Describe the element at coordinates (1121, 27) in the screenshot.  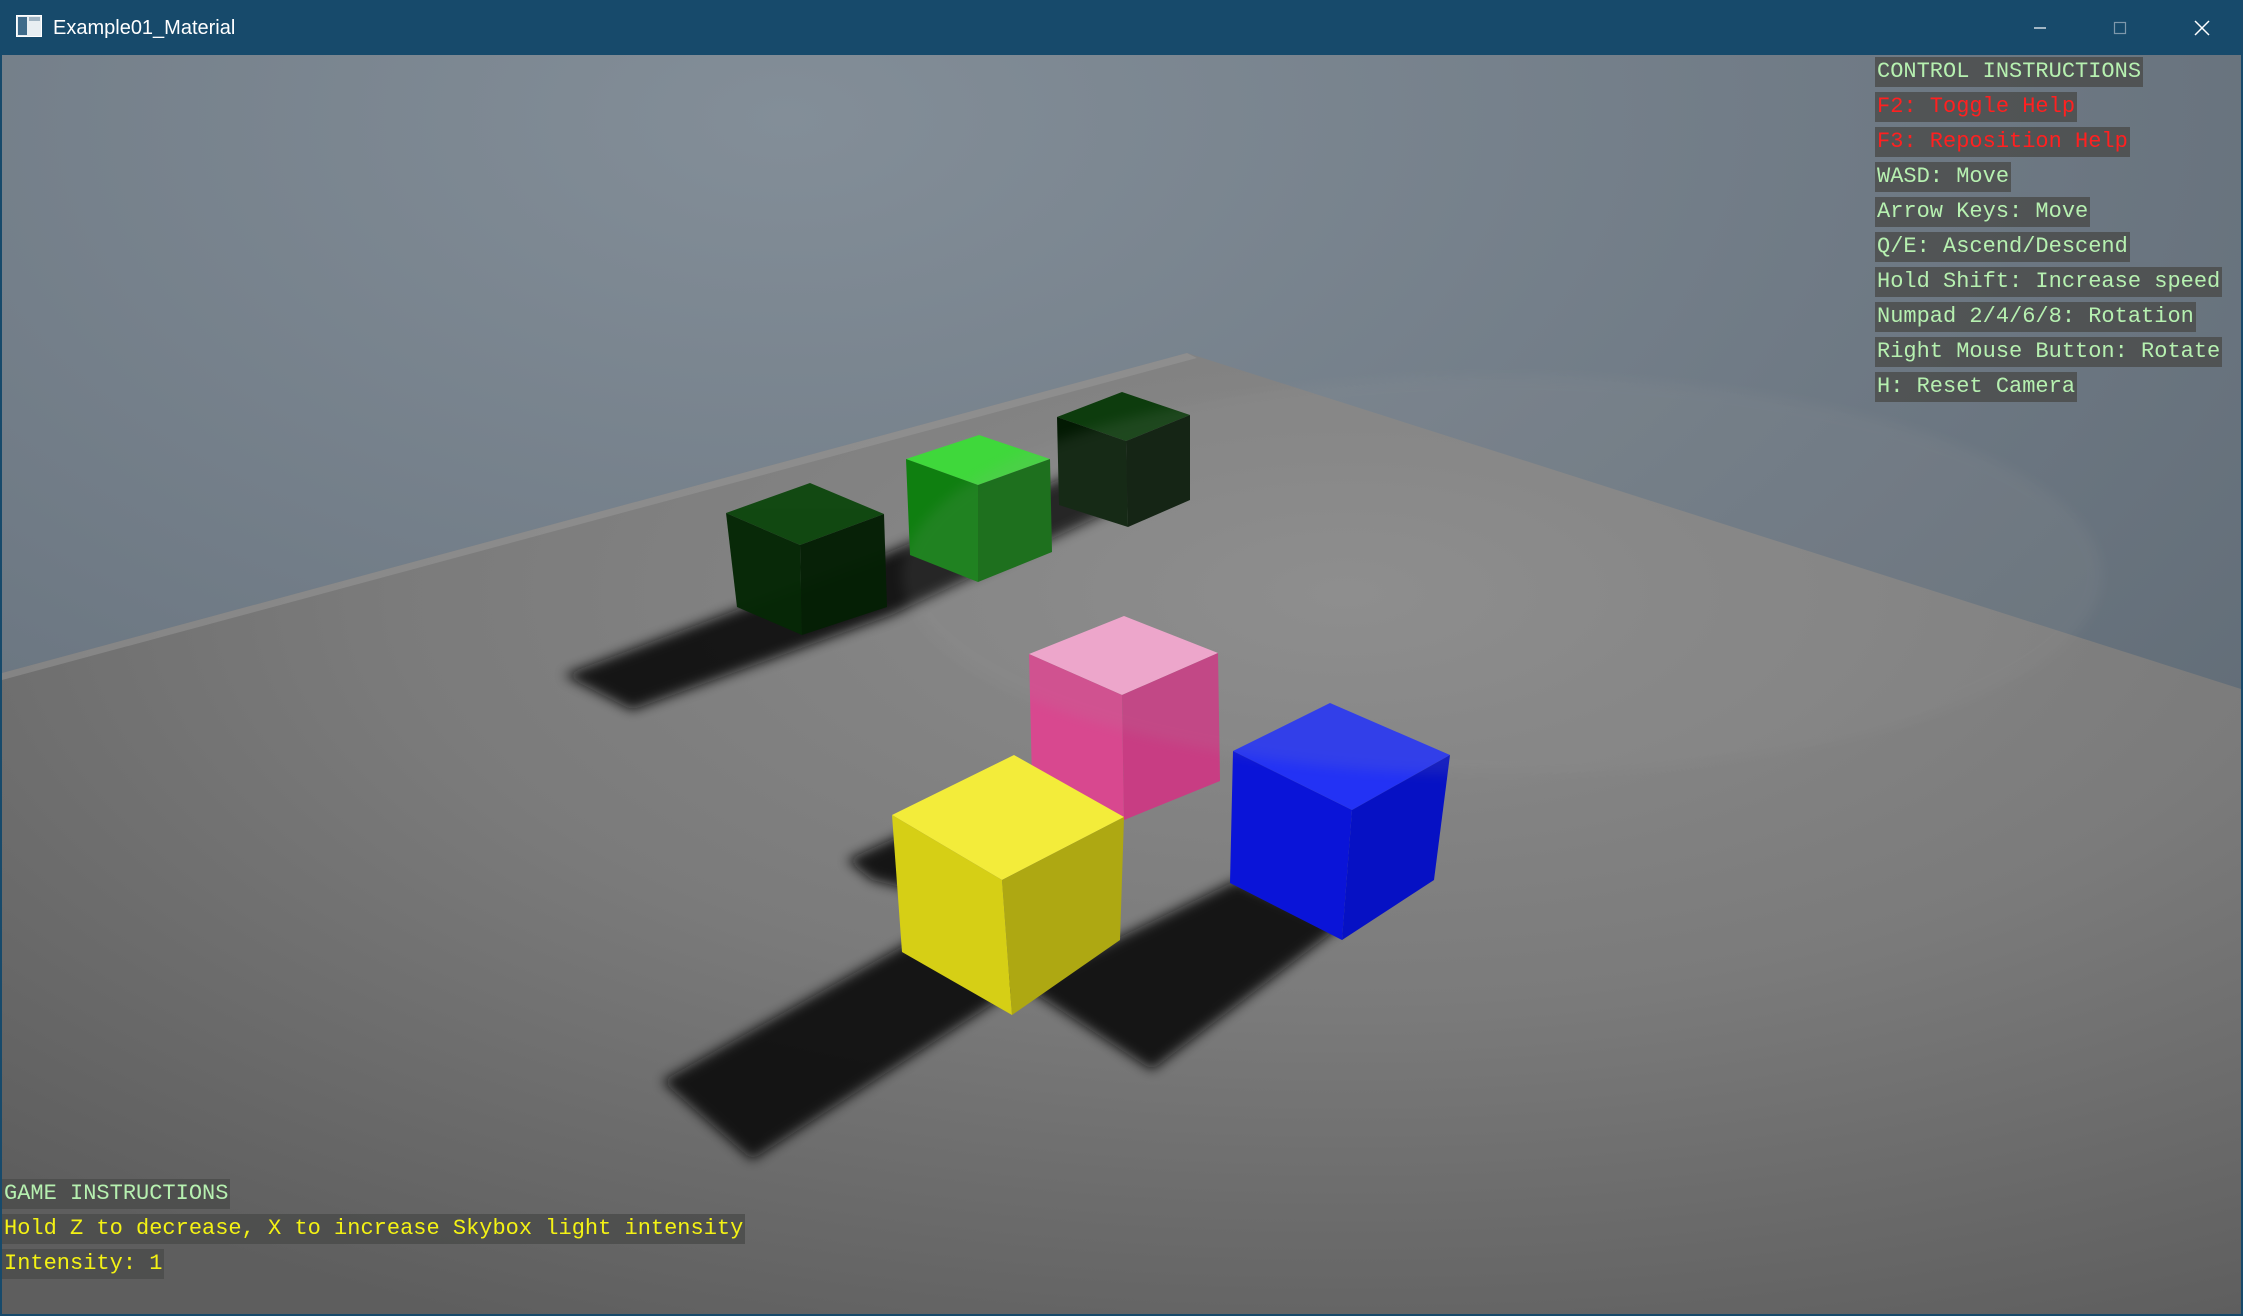
I see `title-bar: Example01_Material` at that location.